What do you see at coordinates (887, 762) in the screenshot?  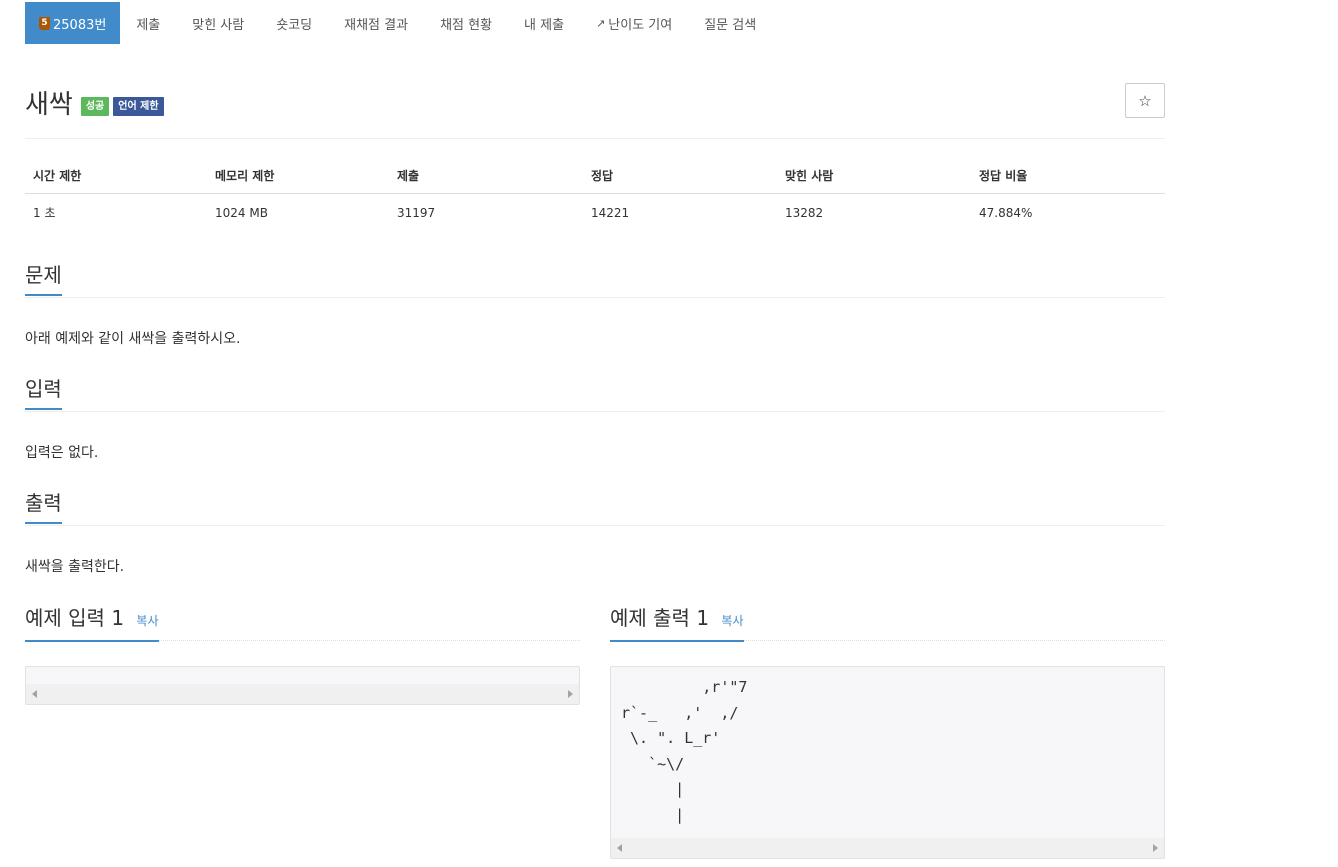 I see `sample-output-box: ,r'"7 r`-_ ,' ,/ \. ". L_r' `~\/ | |` at bounding box center [887, 762].